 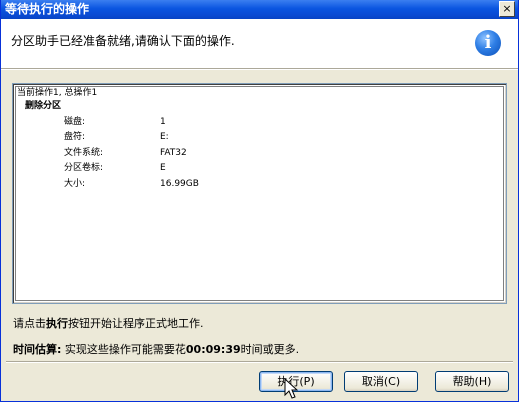 I want to click on header-panel: 分区助手已经准备就绪,请确认下面的操作. i, so click(x=259, y=43).